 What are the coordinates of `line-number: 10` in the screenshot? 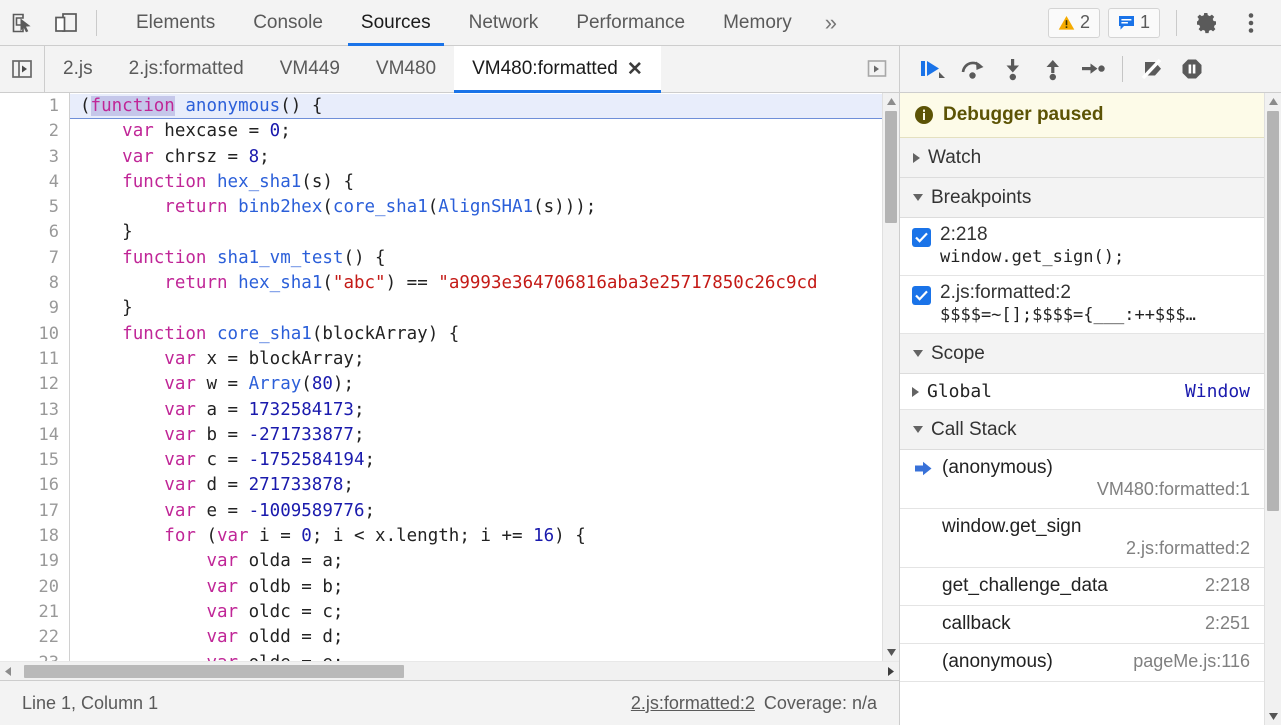 It's located at (34, 334).